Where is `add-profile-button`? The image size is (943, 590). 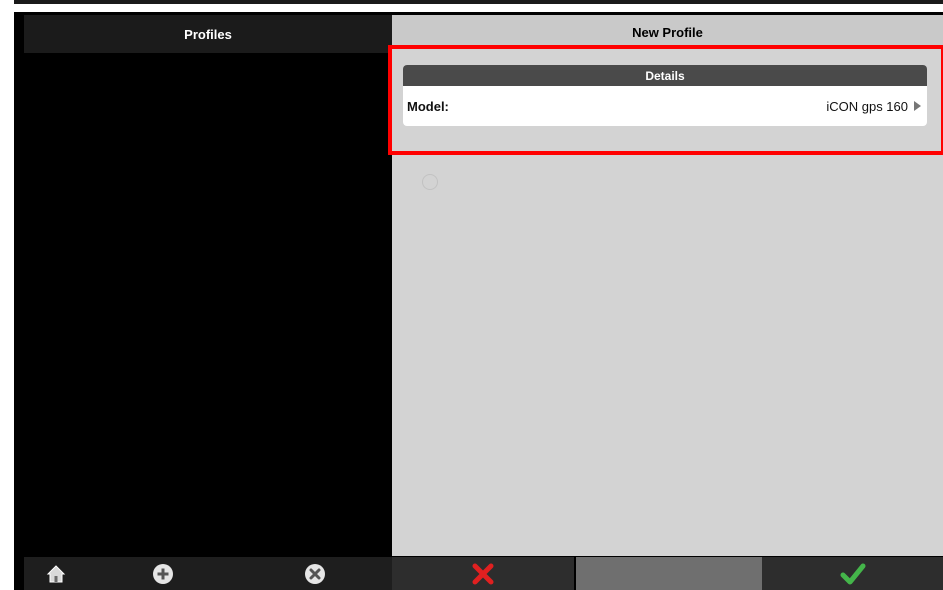
add-profile-button is located at coordinates (163, 573).